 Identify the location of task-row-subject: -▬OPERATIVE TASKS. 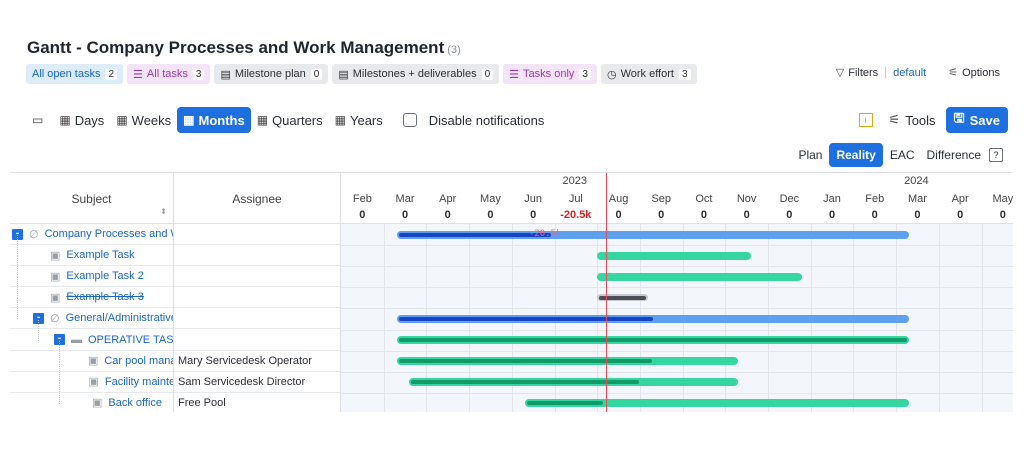
(91, 340).